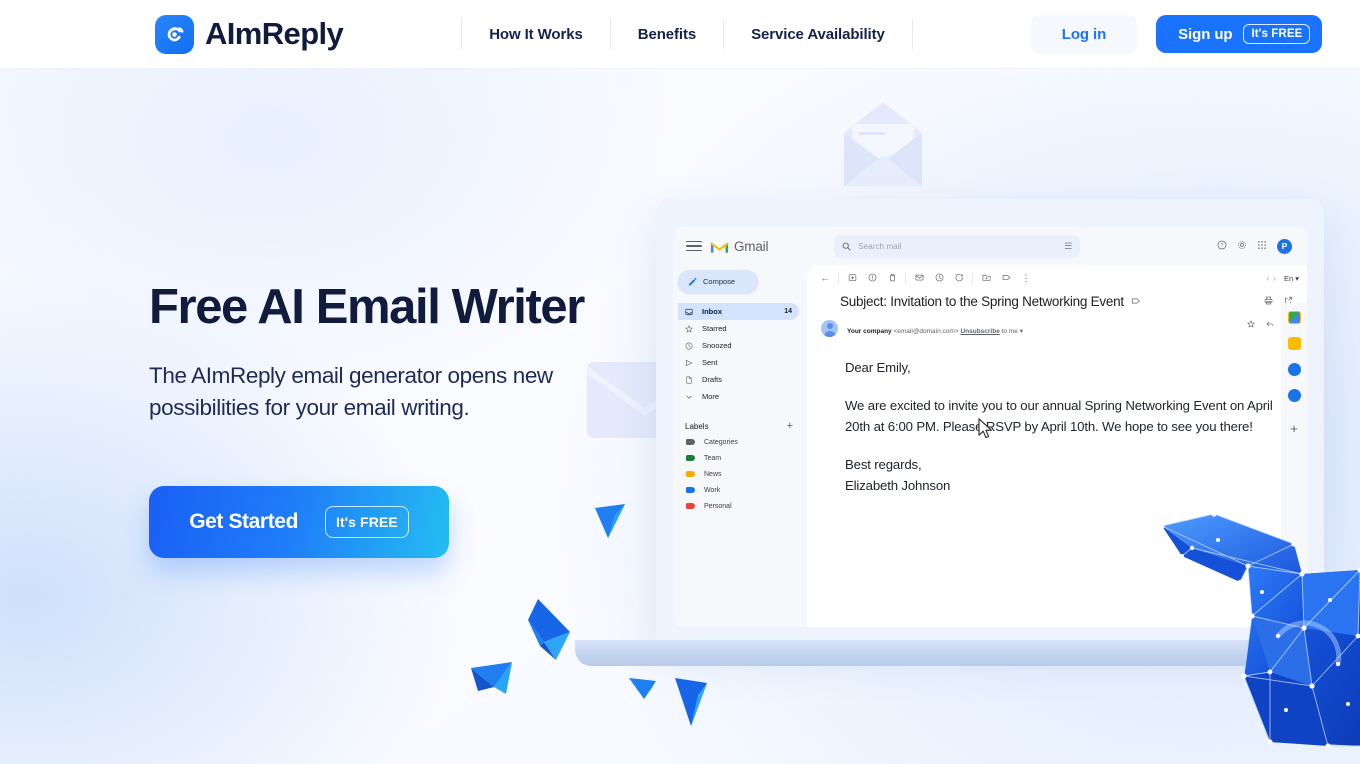 This screenshot has width=1360, height=764. I want to click on sidebar-label: Drafts, so click(712, 379).